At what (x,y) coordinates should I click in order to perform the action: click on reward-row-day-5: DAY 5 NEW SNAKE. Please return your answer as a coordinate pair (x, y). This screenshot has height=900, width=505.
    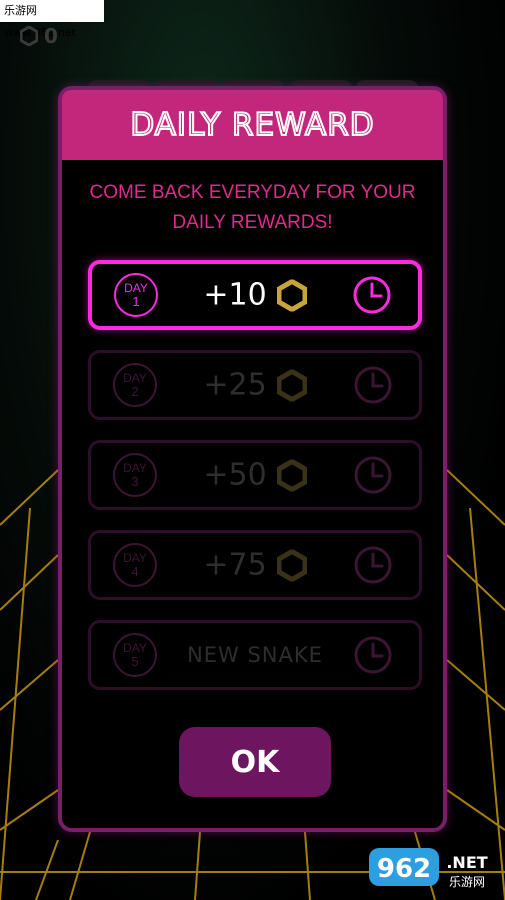
    Looking at the image, I should click on (255, 655).